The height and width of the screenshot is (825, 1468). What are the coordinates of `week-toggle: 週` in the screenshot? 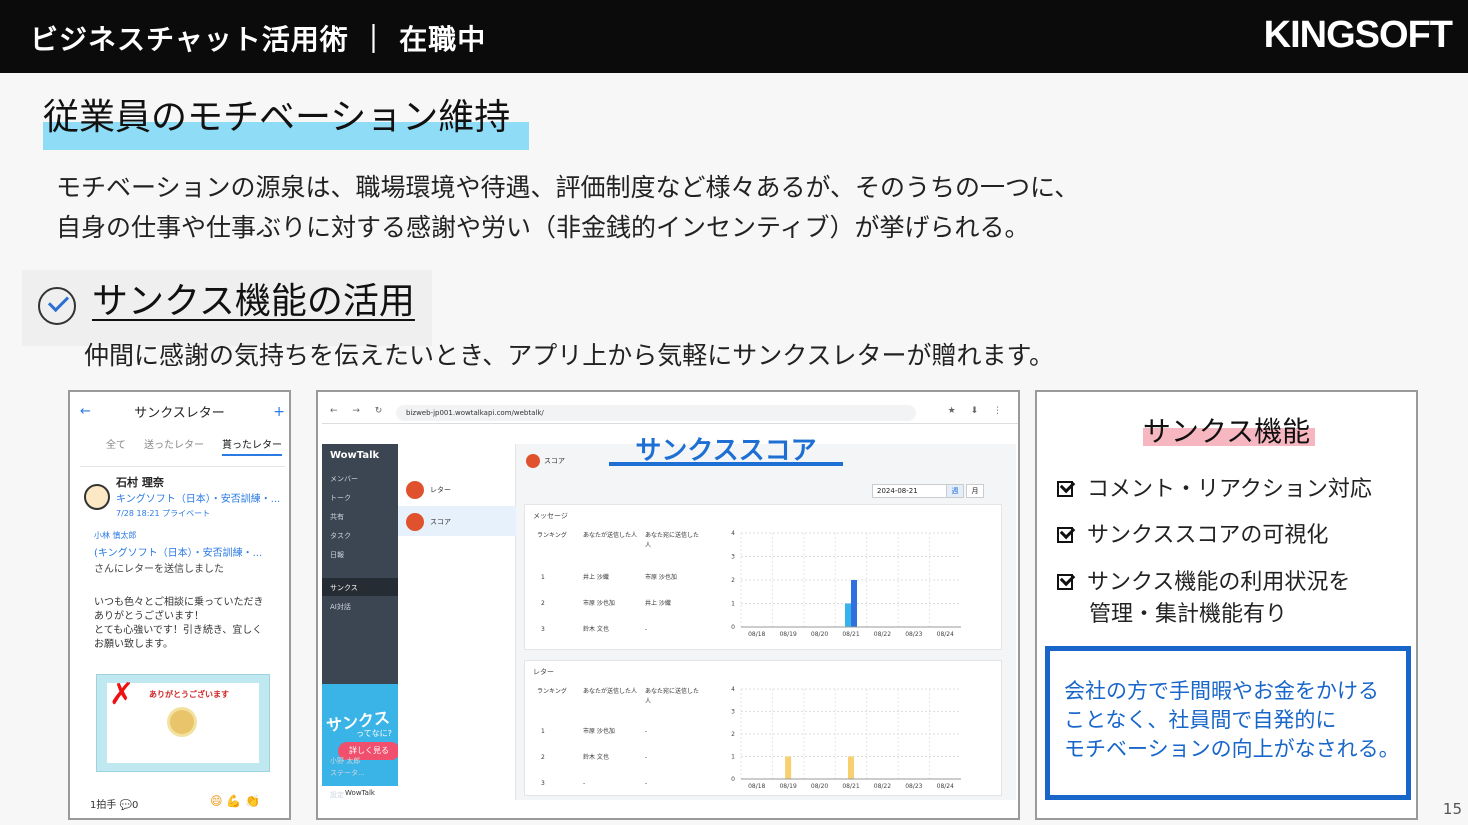 It's located at (955, 491).